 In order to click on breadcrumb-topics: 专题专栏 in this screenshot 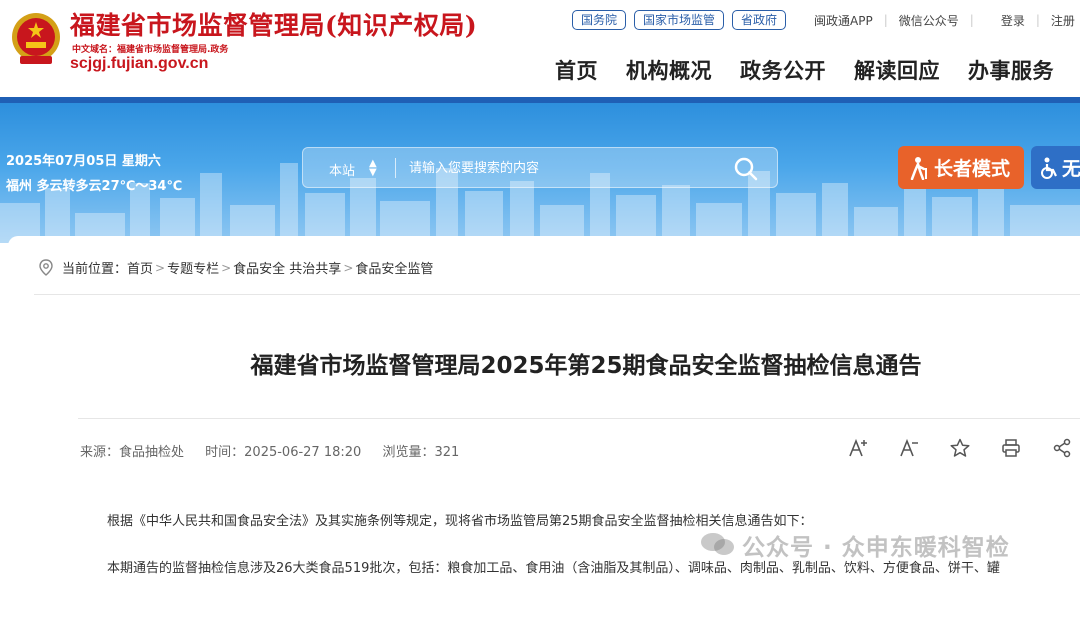, I will do `click(193, 267)`.